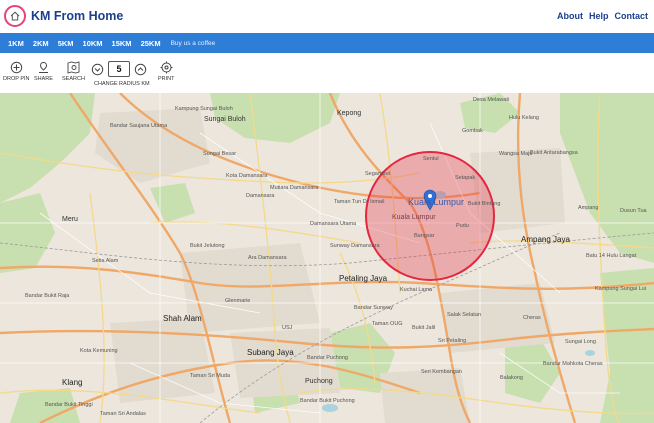 The image size is (654, 423). I want to click on place-label: Batu 14 Hulu Langat, so click(611, 256).